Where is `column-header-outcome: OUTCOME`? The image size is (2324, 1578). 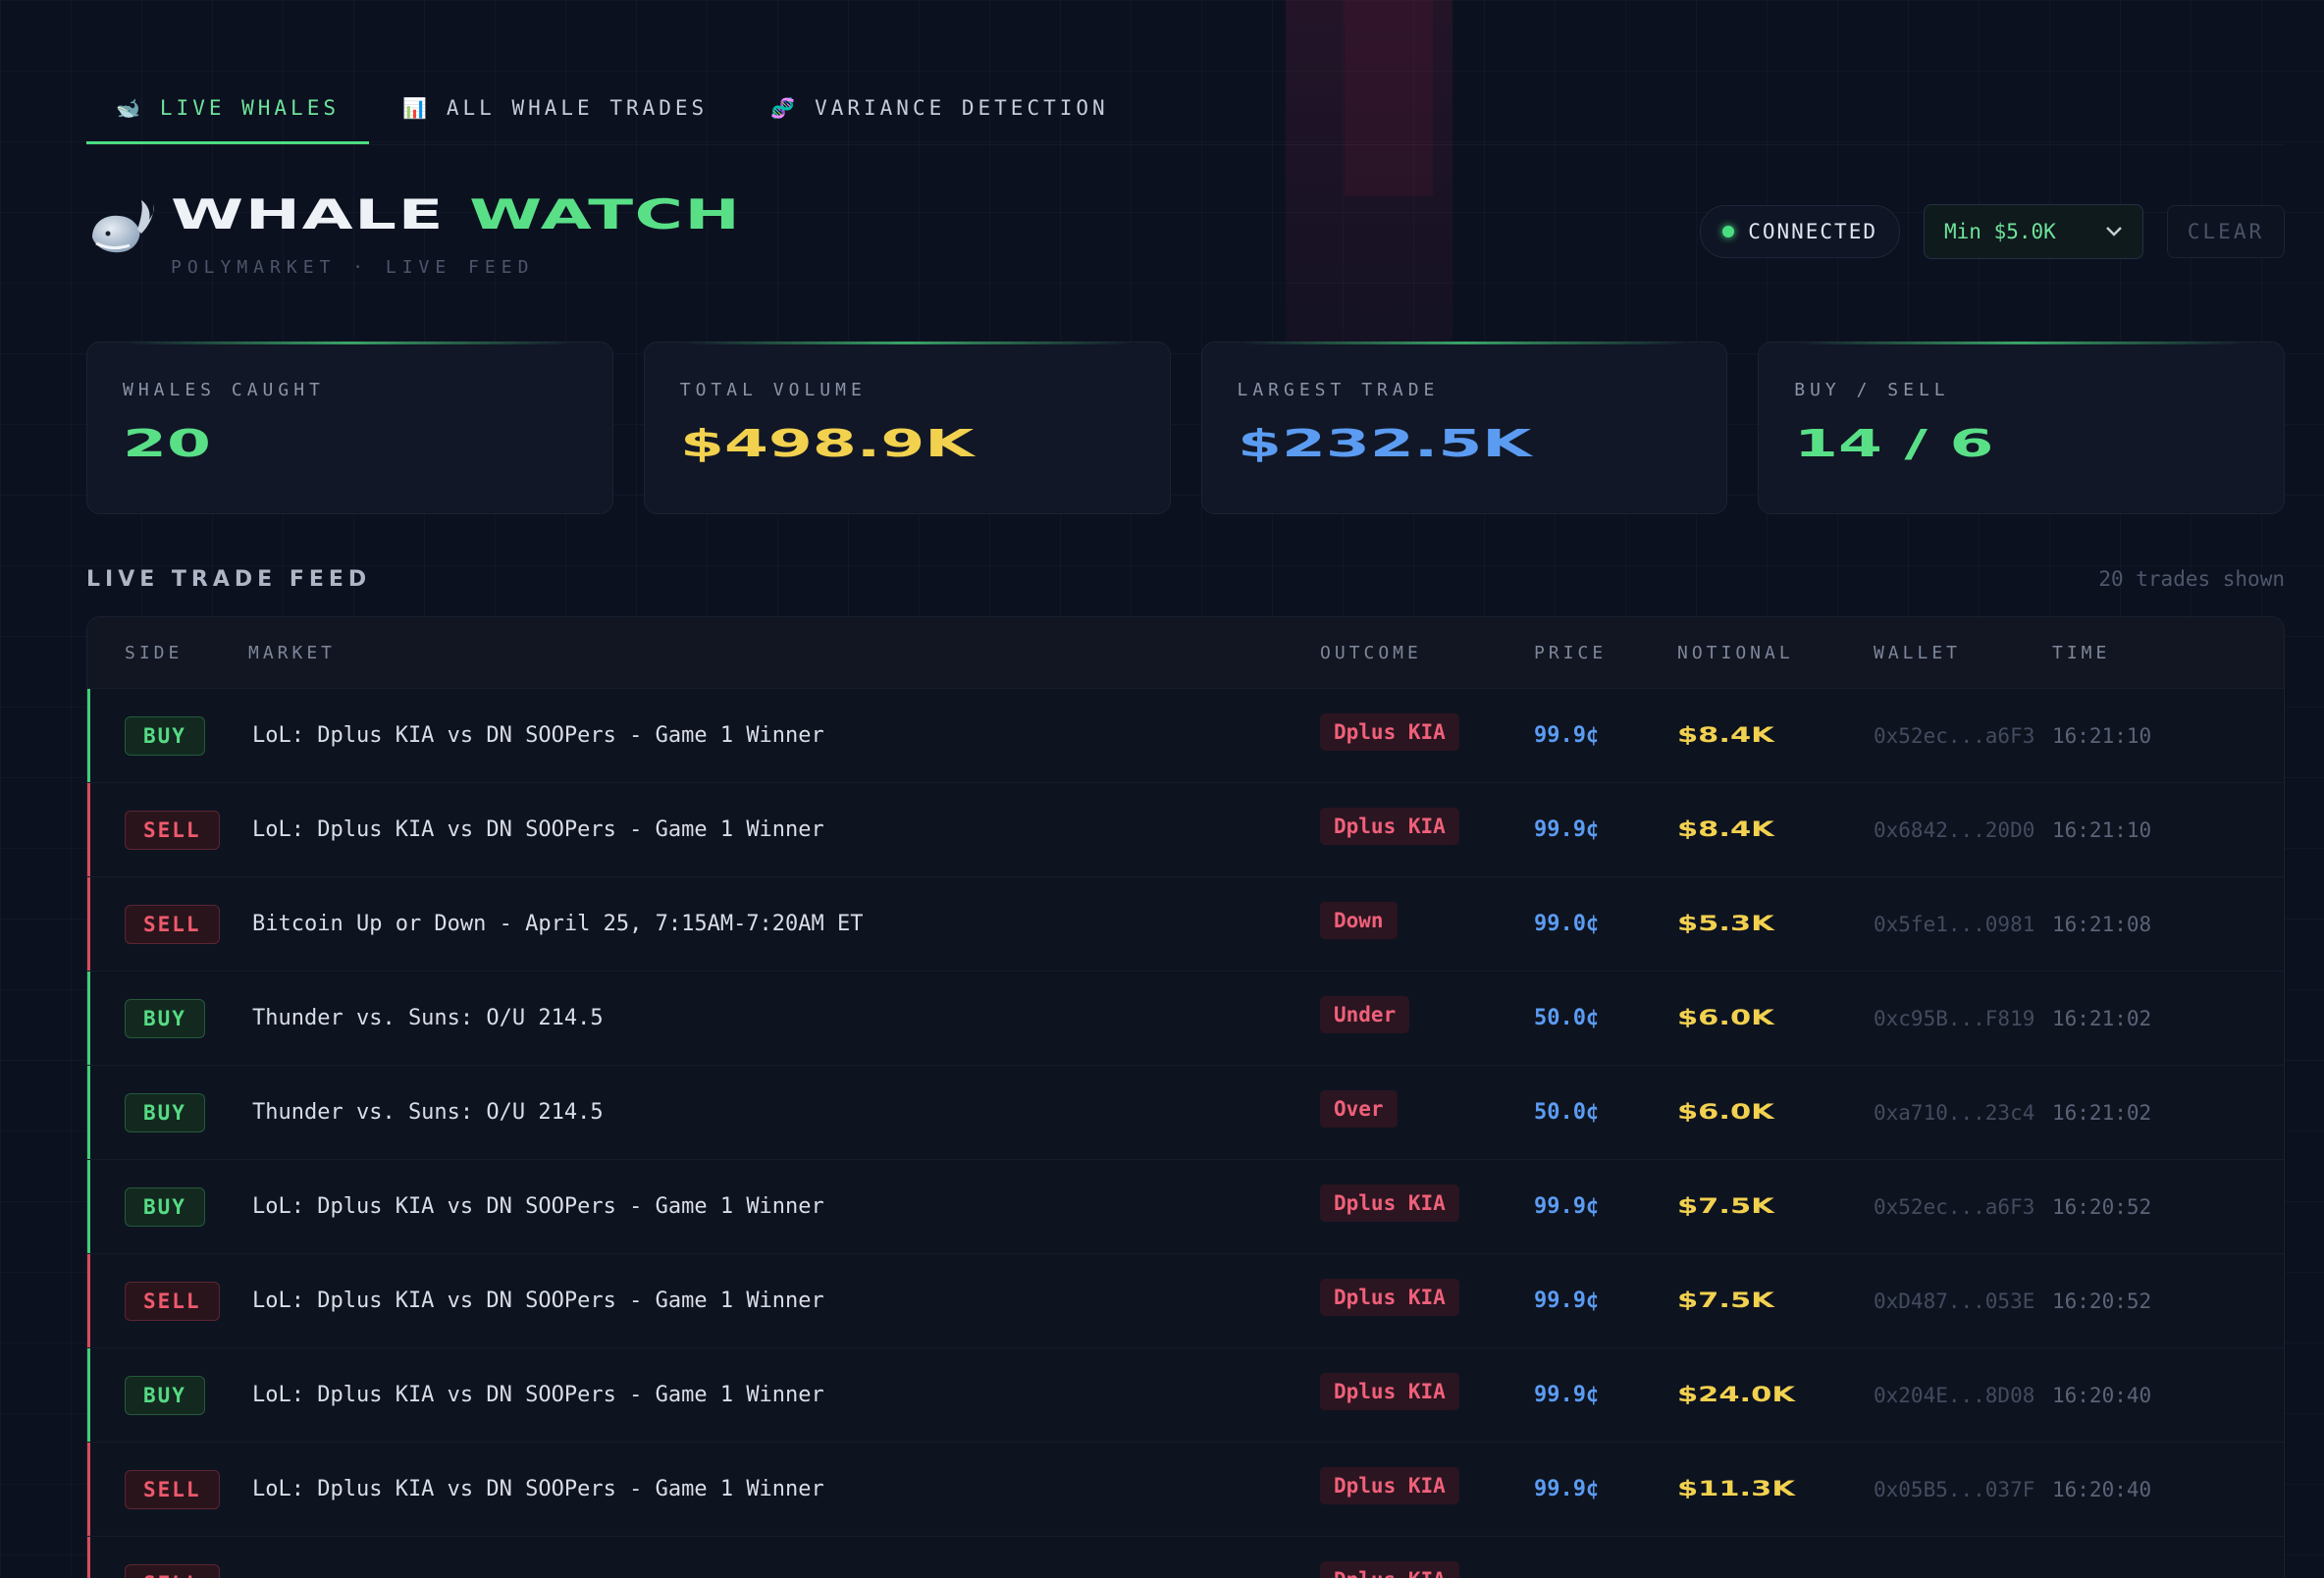 column-header-outcome: OUTCOME is located at coordinates (1371, 652).